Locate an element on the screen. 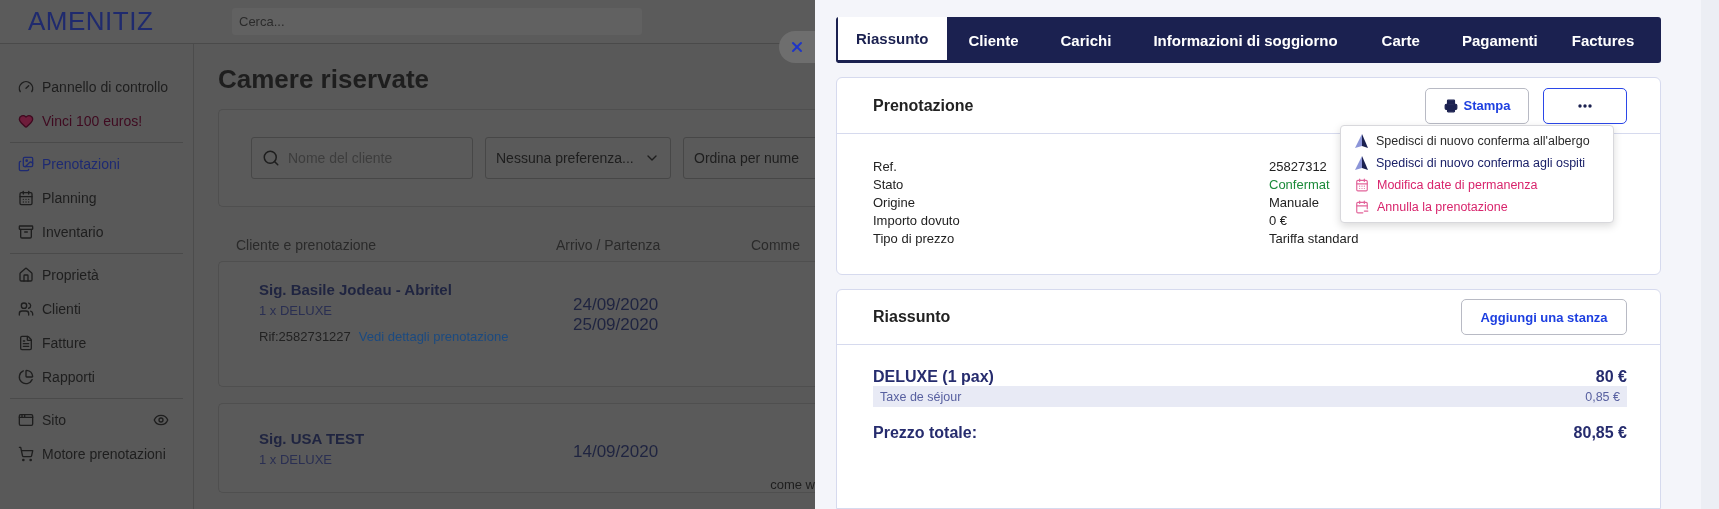 The height and width of the screenshot is (509, 1719). logo: AMENITIZ is located at coordinates (116, 21).